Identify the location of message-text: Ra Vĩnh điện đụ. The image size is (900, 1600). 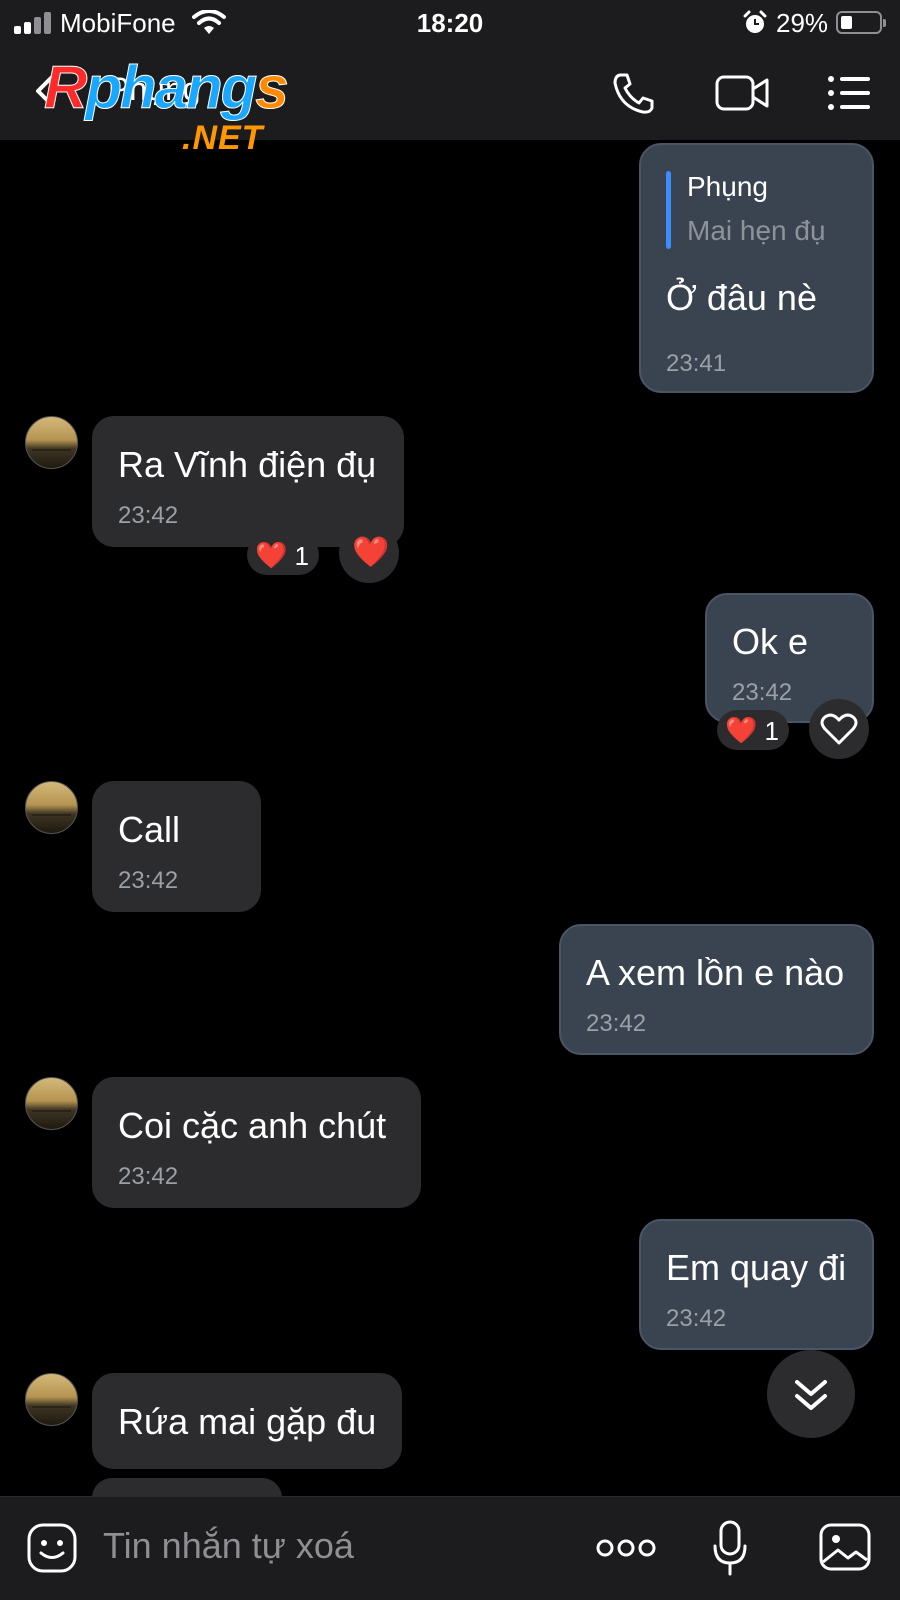
(247, 464).